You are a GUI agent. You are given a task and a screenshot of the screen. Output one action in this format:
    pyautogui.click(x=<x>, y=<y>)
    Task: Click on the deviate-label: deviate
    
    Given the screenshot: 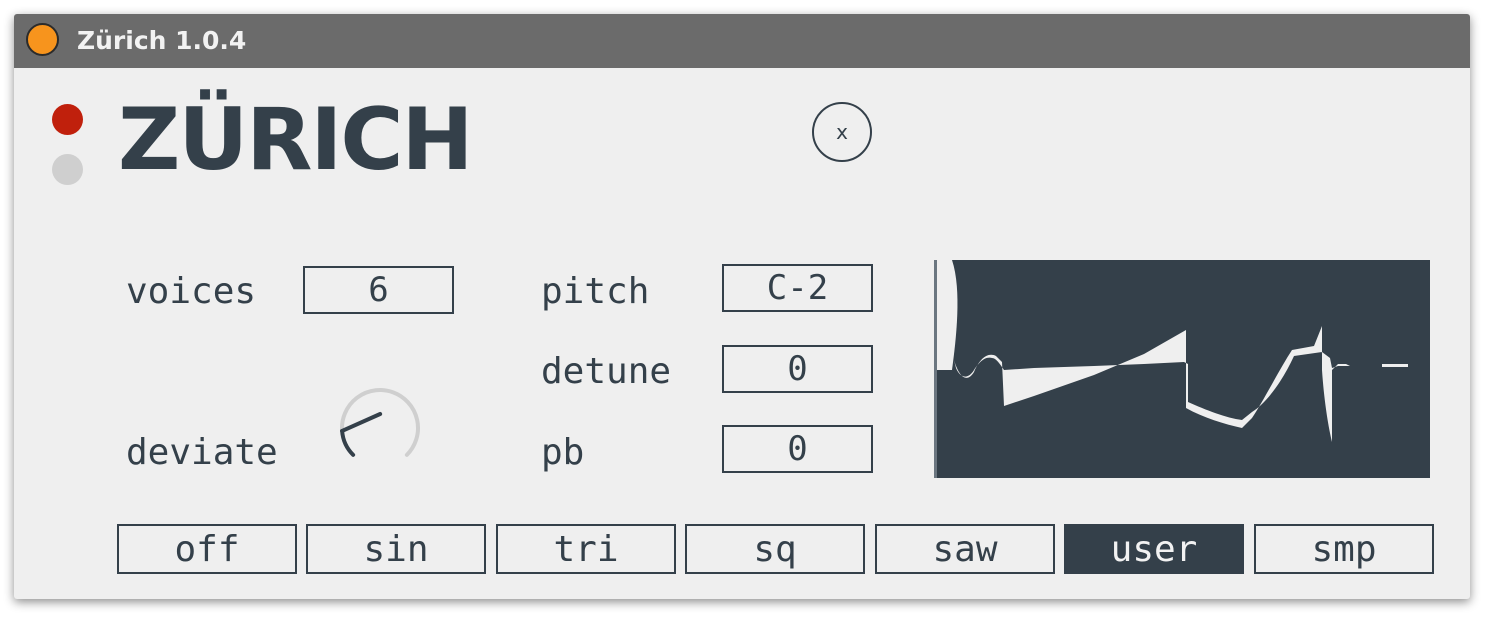 What is the action you would take?
    pyautogui.click(x=202, y=452)
    